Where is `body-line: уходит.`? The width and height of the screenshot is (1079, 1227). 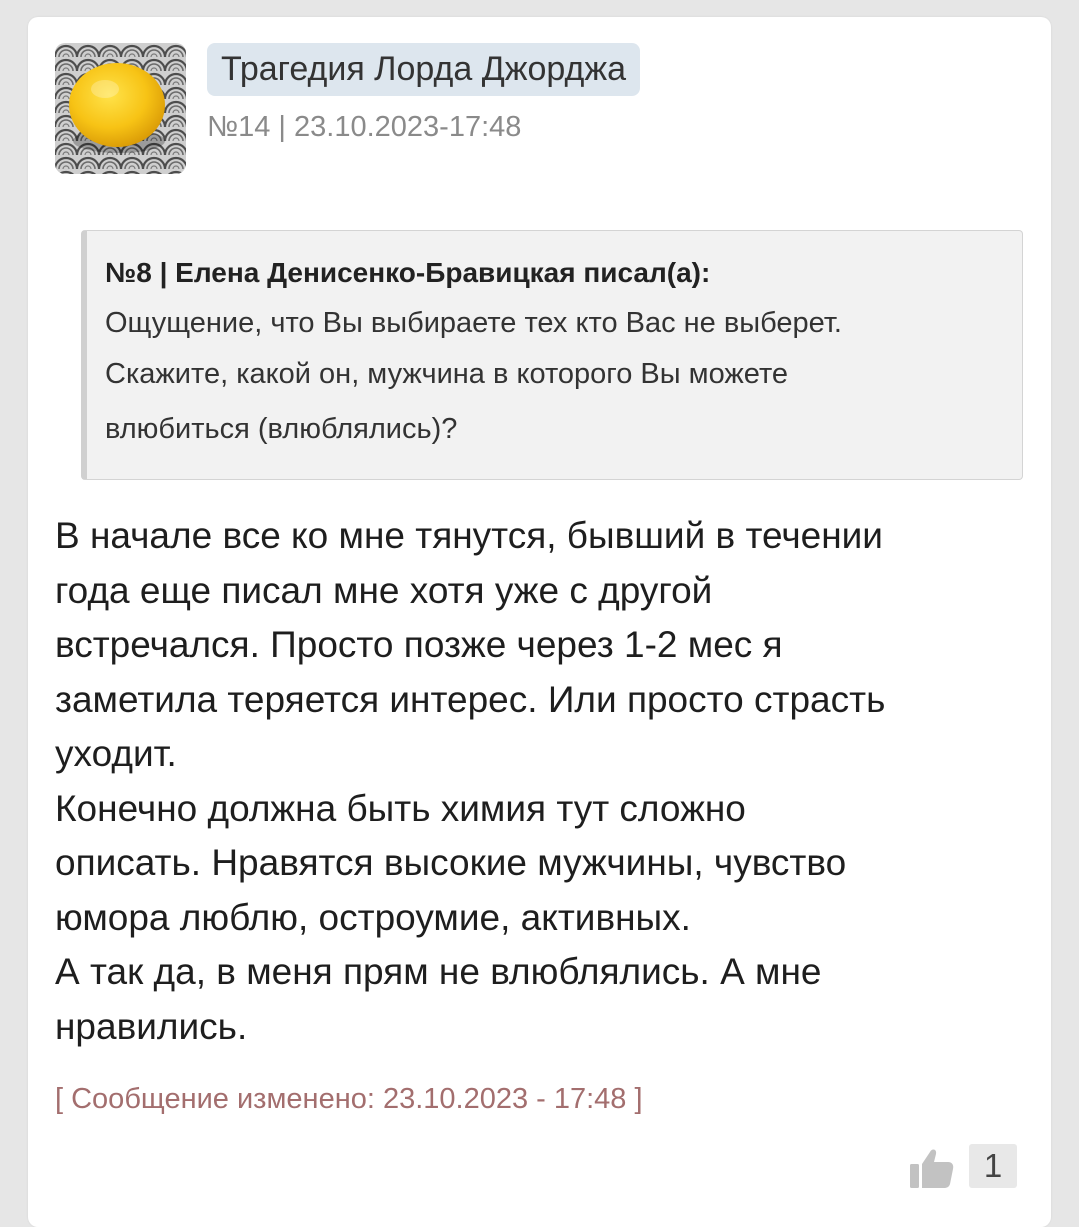 body-line: уходит. is located at coordinates (116, 753).